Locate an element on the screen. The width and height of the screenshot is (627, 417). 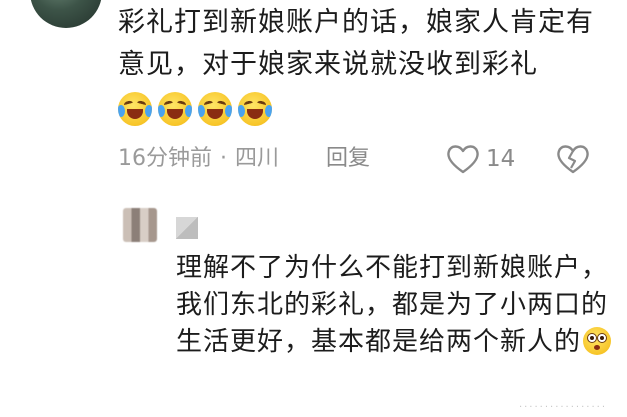
heart-icon is located at coordinates (463, 159).